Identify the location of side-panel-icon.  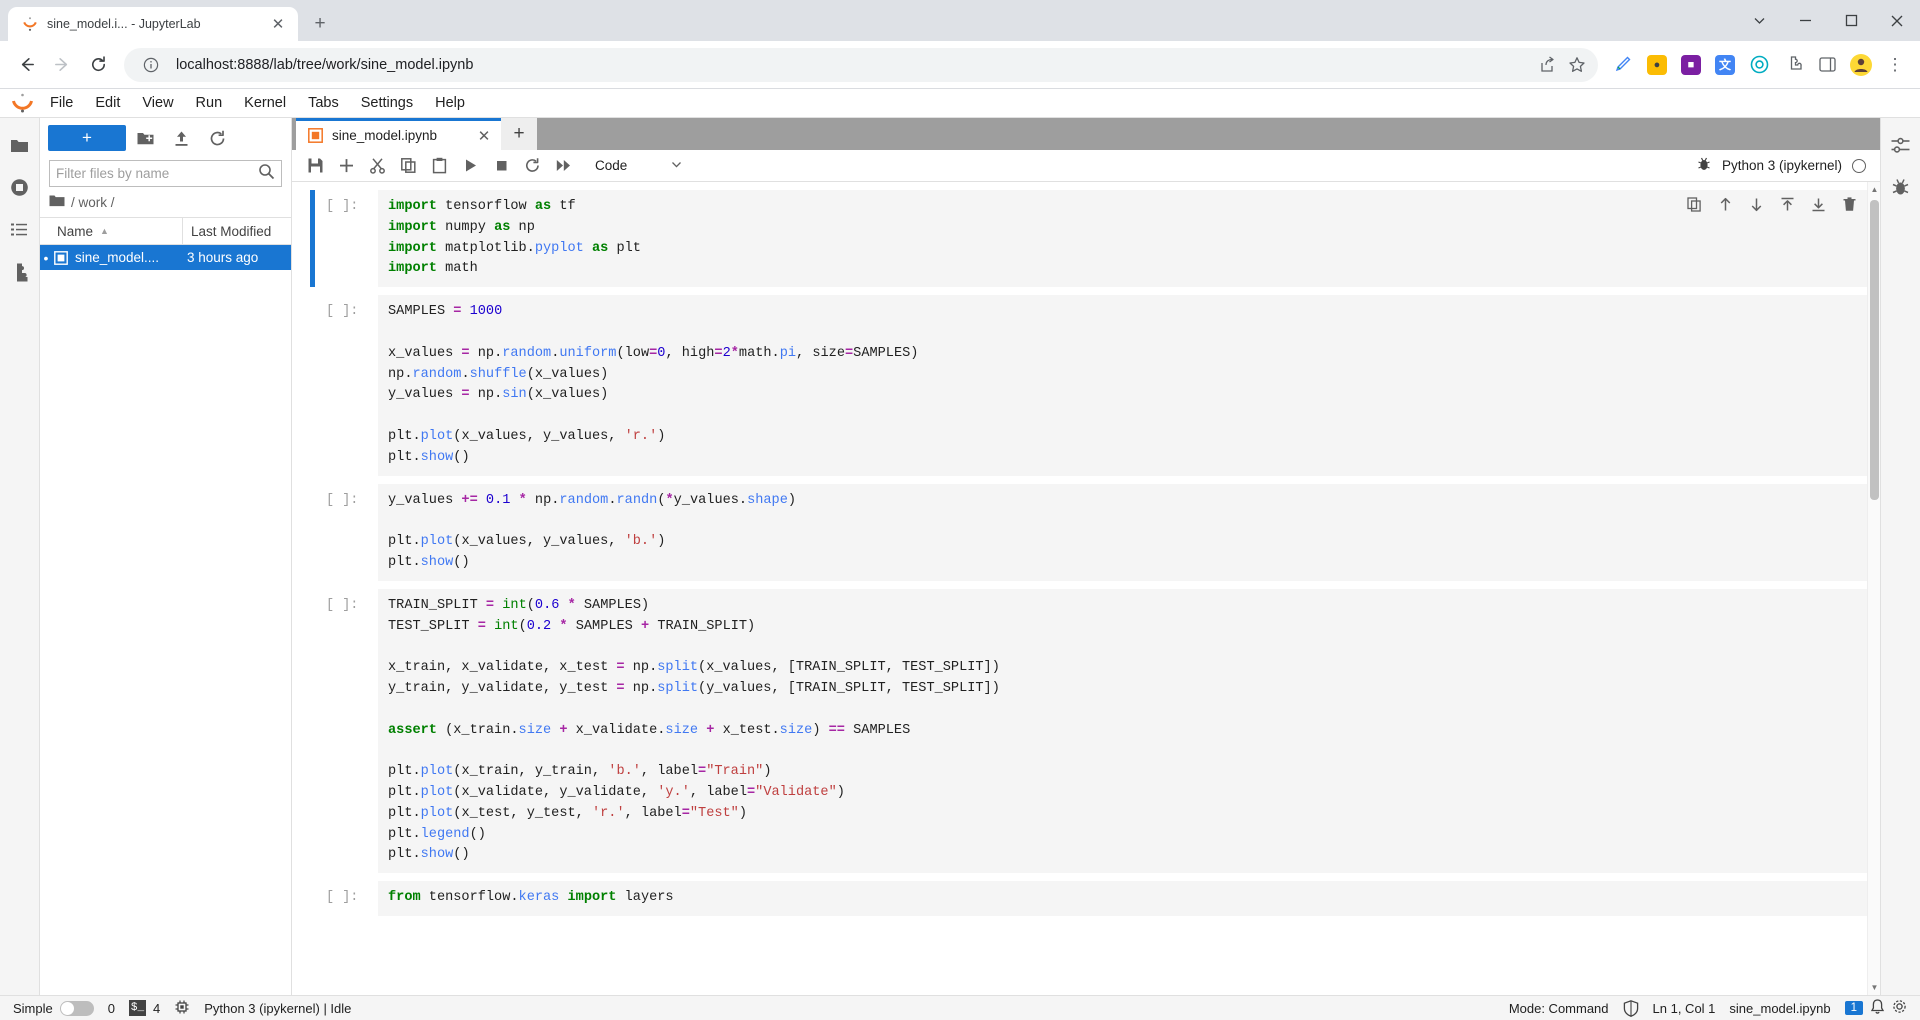
(1827, 65).